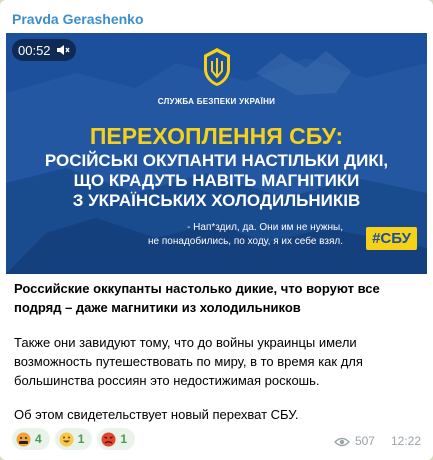  What do you see at coordinates (34, 50) in the screenshot?
I see `video-duration: 00:52` at bounding box center [34, 50].